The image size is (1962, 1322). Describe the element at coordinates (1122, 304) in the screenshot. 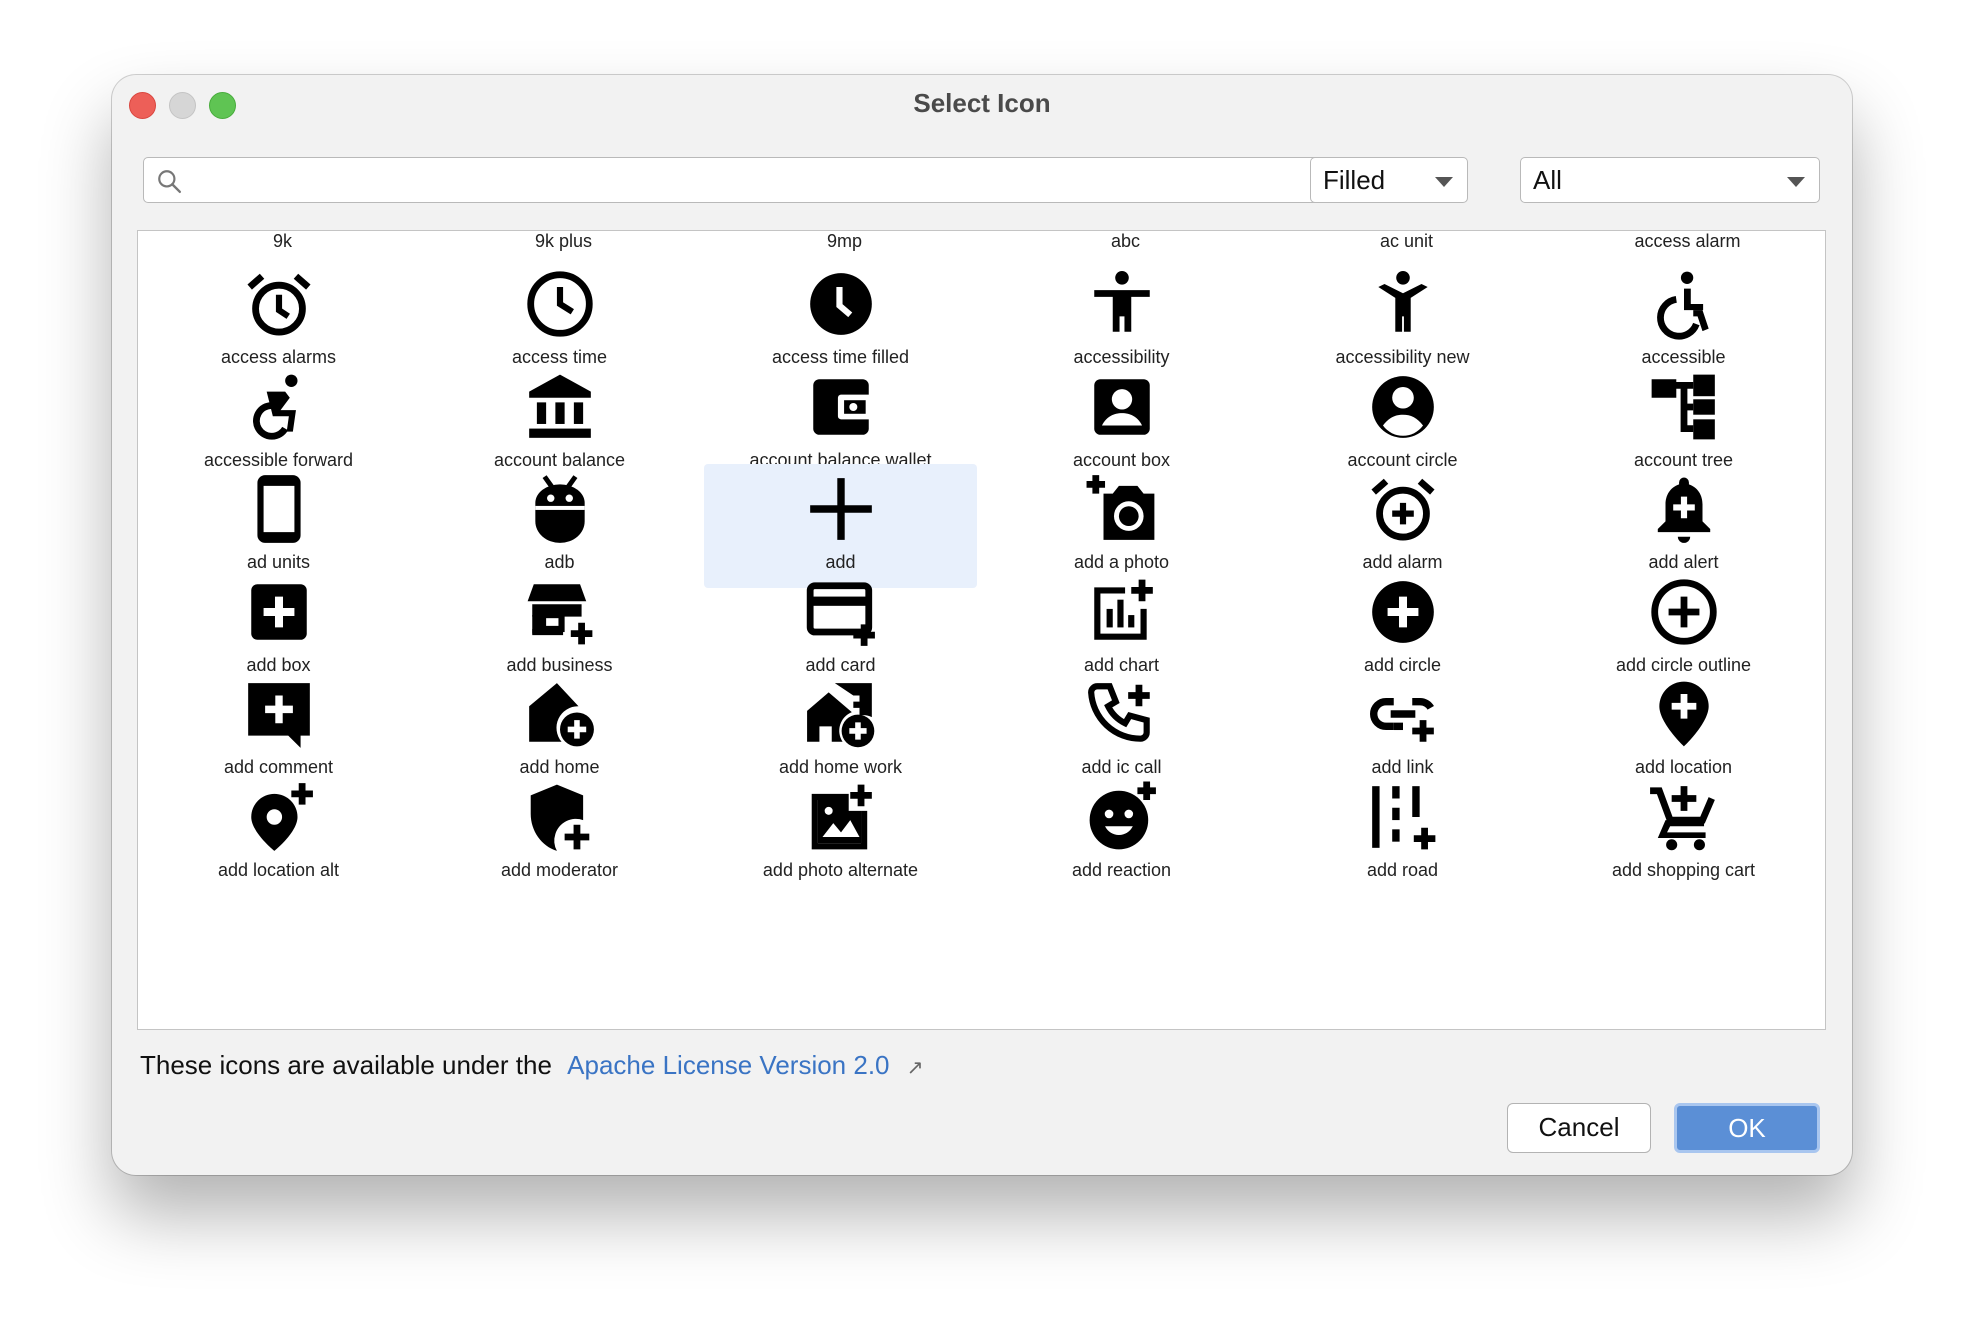

I see `accessibility-icon` at that location.